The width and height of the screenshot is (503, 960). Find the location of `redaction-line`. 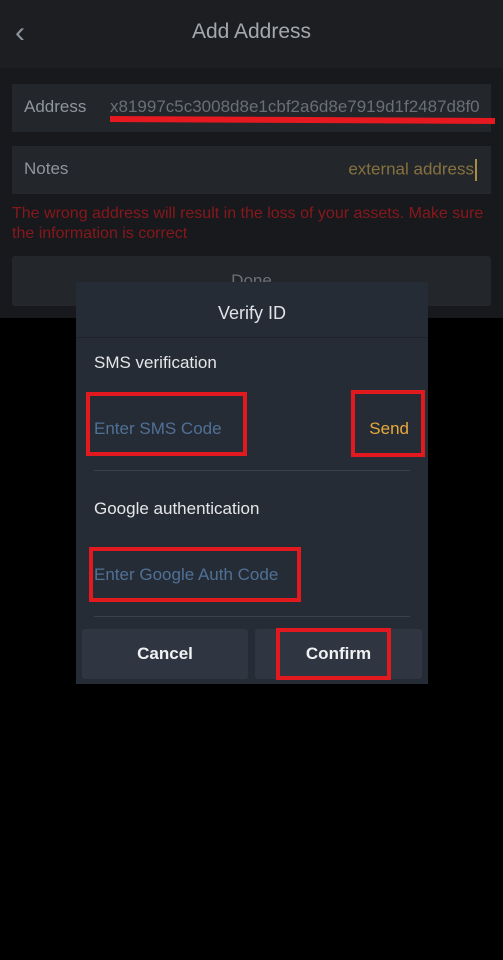

redaction-line is located at coordinates (302, 120).